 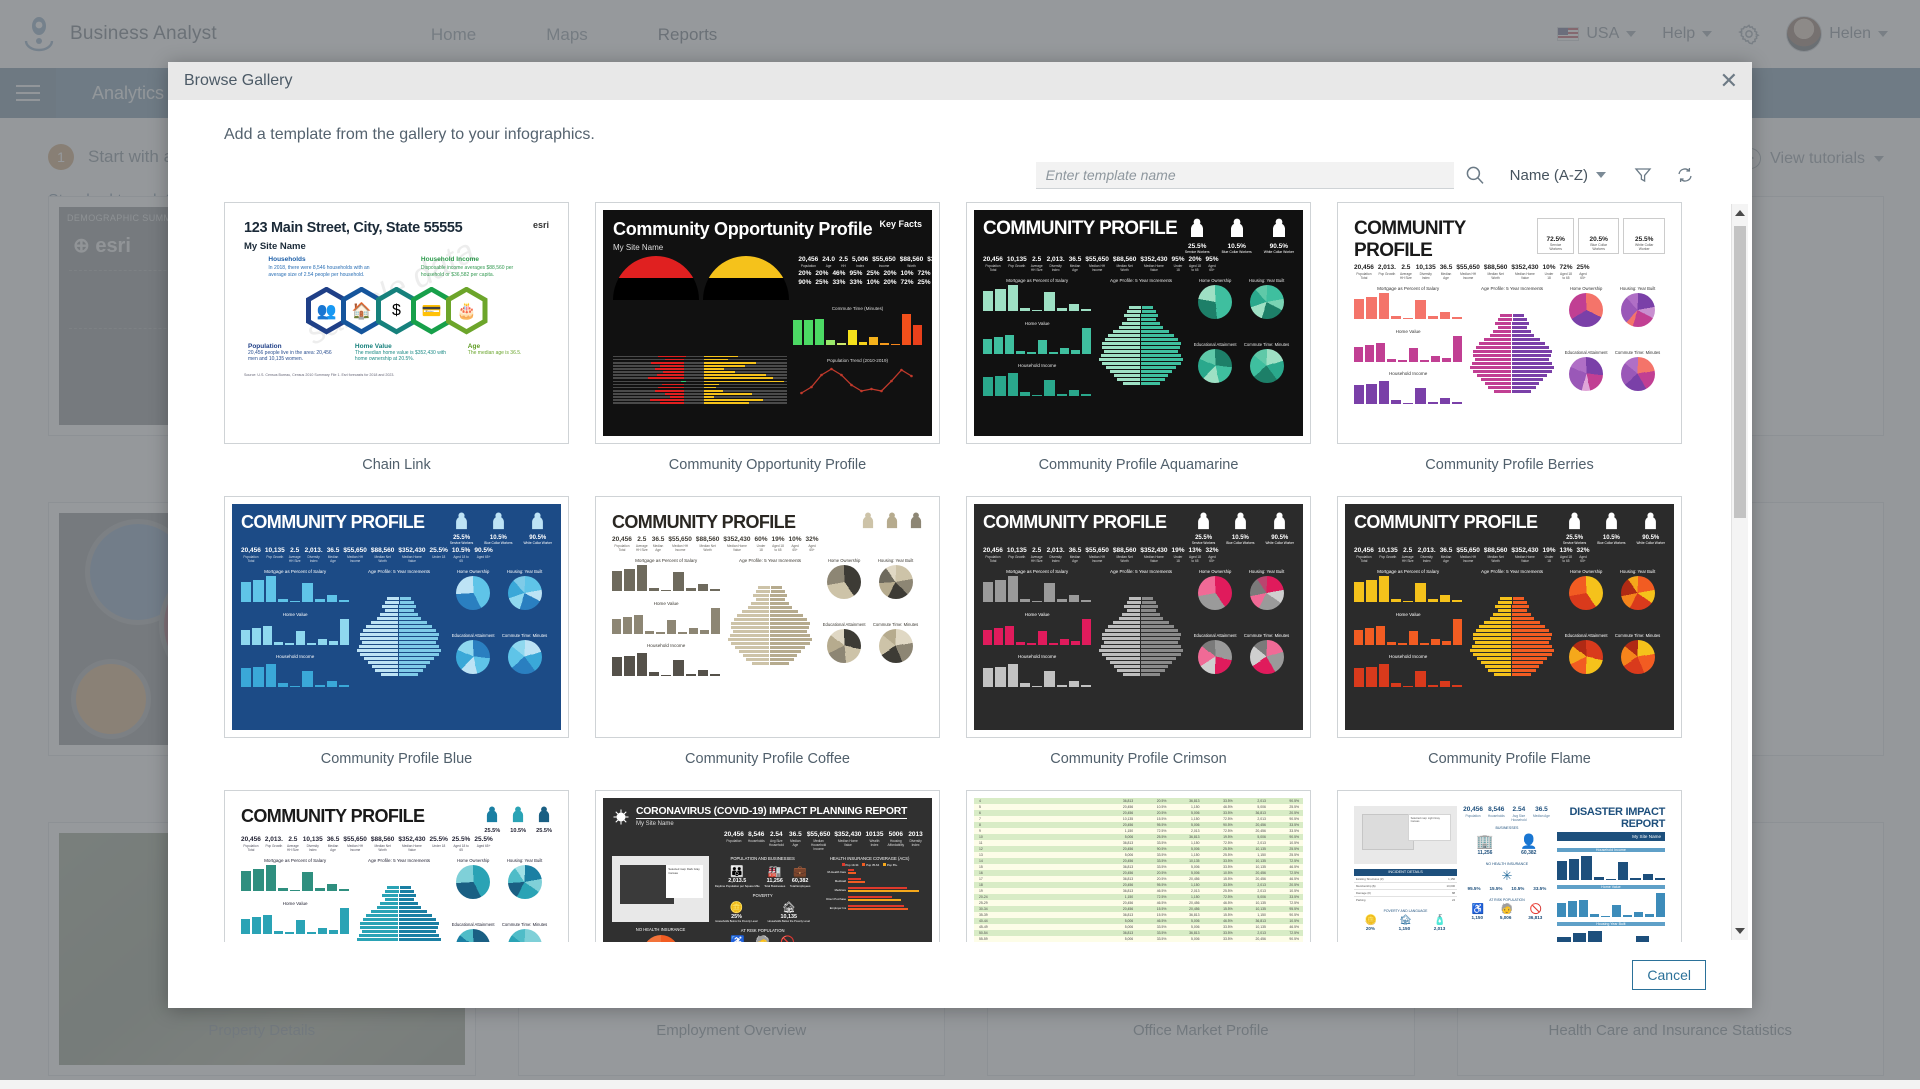 I want to click on close-icon: ✕, so click(x=1729, y=81).